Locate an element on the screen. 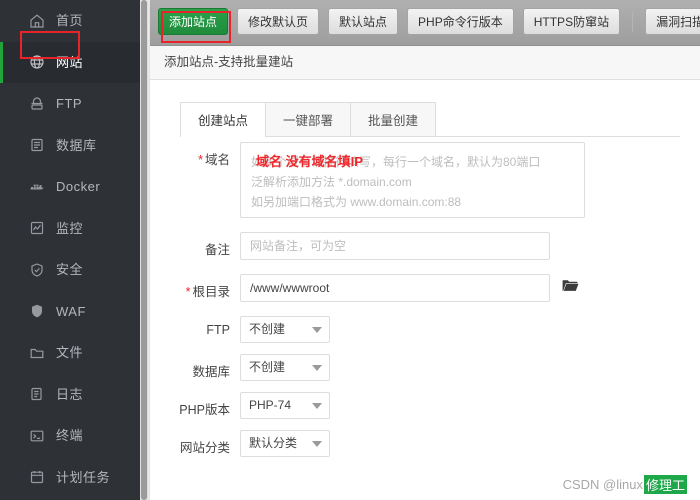 This screenshot has width=700, height=500. ftp-label: FTP is located at coordinates (218, 330).